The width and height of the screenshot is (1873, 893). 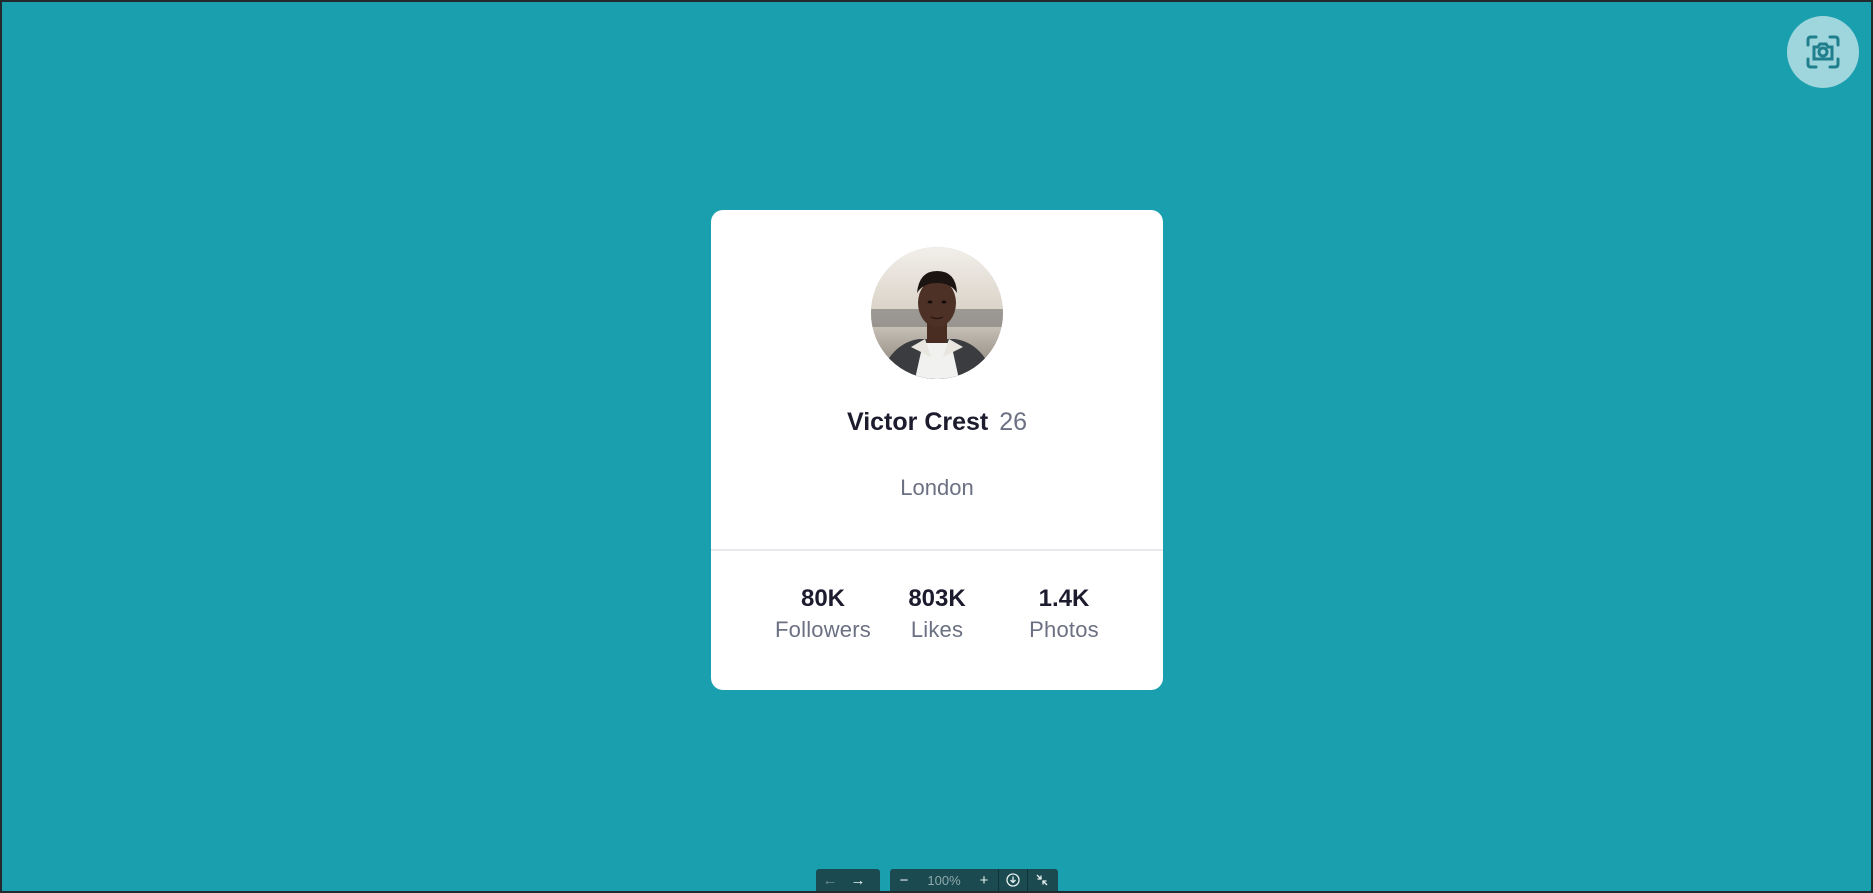 I want to click on stat-likes: 803K Likes, so click(x=937, y=616).